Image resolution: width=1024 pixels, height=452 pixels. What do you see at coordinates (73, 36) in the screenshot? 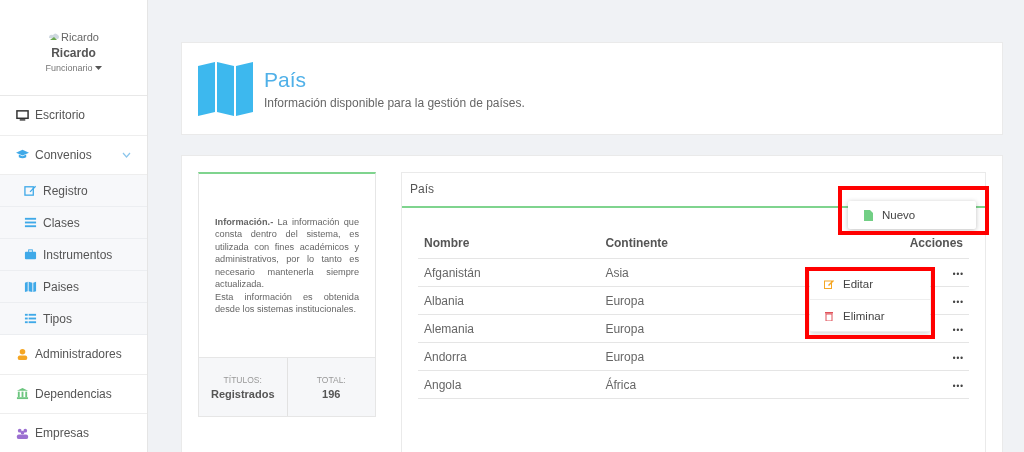
I see `avatar-broken-image: Ricardo` at bounding box center [73, 36].